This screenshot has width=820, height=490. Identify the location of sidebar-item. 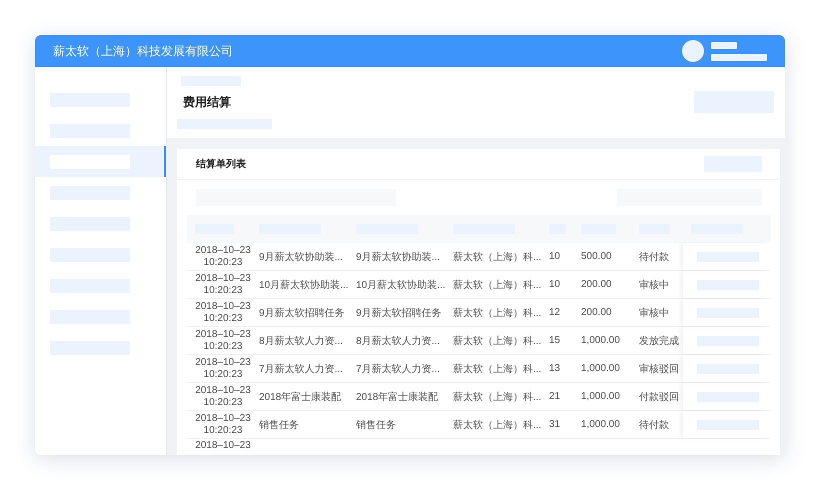
(100, 161).